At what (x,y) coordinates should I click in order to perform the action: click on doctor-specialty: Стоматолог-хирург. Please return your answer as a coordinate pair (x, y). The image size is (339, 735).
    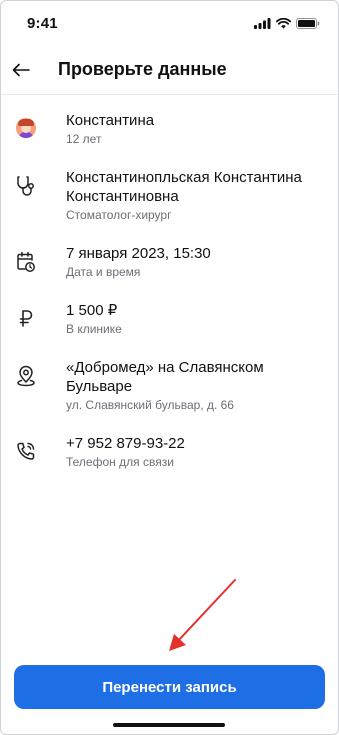
    Looking at the image, I should click on (119, 215).